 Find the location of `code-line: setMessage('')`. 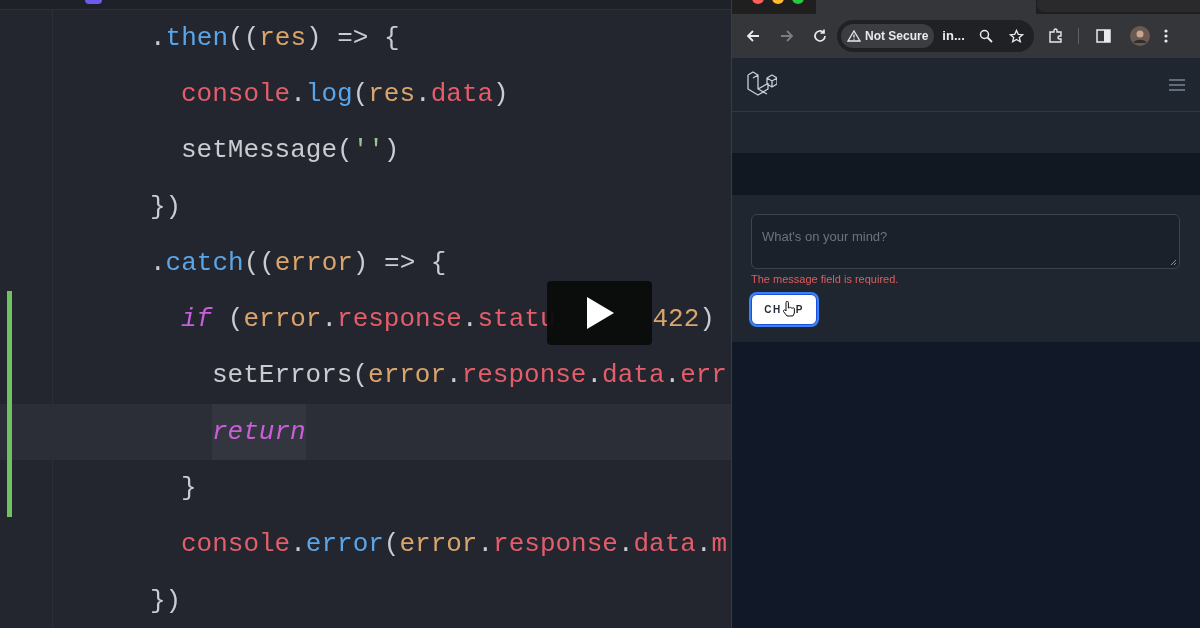

code-line: setMessage('') is located at coordinates (290, 151).